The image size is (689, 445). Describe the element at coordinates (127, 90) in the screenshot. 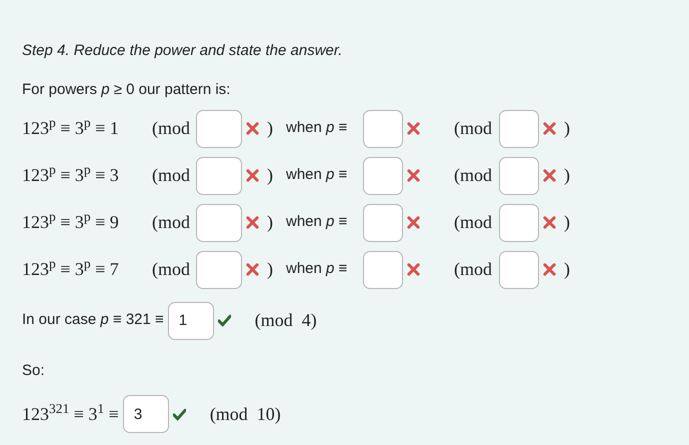

I see `intro-text: For powers p ≥ 0 our pattern is:` at that location.